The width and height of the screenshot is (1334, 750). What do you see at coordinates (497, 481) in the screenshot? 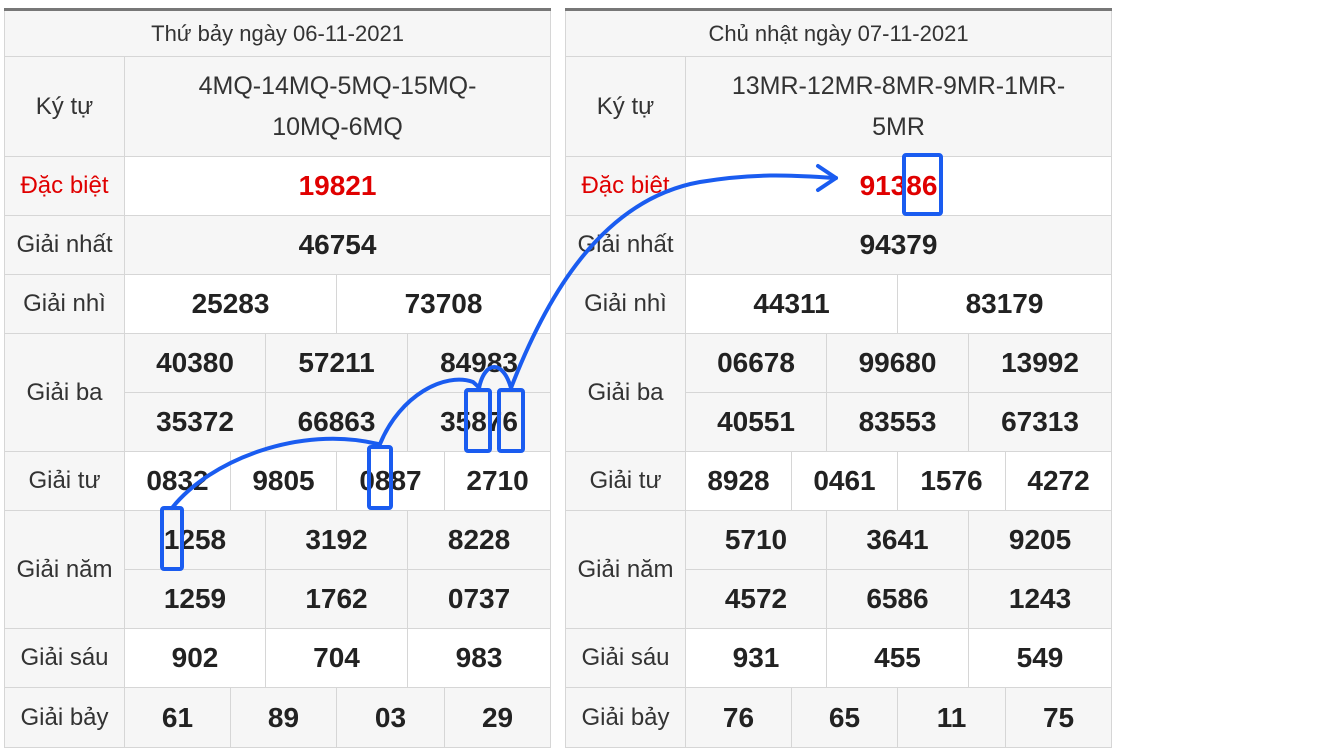
I see `fourth-prize-value: 2710` at bounding box center [497, 481].